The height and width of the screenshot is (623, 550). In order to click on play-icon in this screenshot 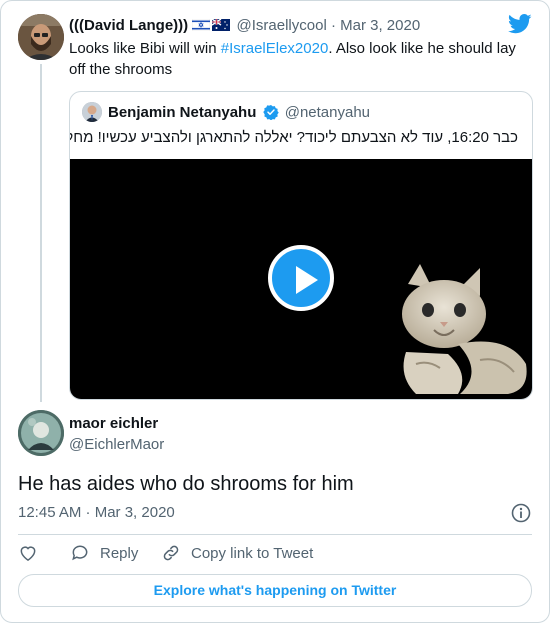, I will do `click(307, 280)`.